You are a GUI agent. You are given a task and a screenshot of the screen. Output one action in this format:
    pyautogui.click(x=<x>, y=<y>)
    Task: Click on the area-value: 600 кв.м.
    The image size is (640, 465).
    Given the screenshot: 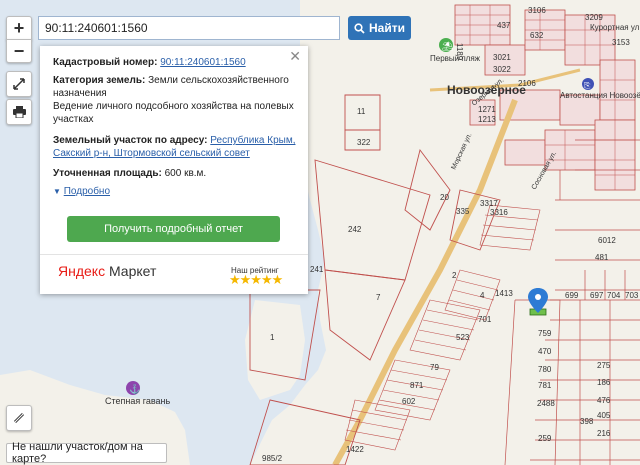 What is the action you would take?
    pyautogui.click(x=185, y=173)
    